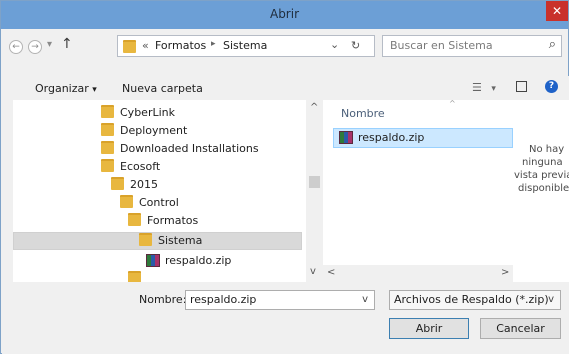  I want to click on tree-item-partial, so click(137, 276).